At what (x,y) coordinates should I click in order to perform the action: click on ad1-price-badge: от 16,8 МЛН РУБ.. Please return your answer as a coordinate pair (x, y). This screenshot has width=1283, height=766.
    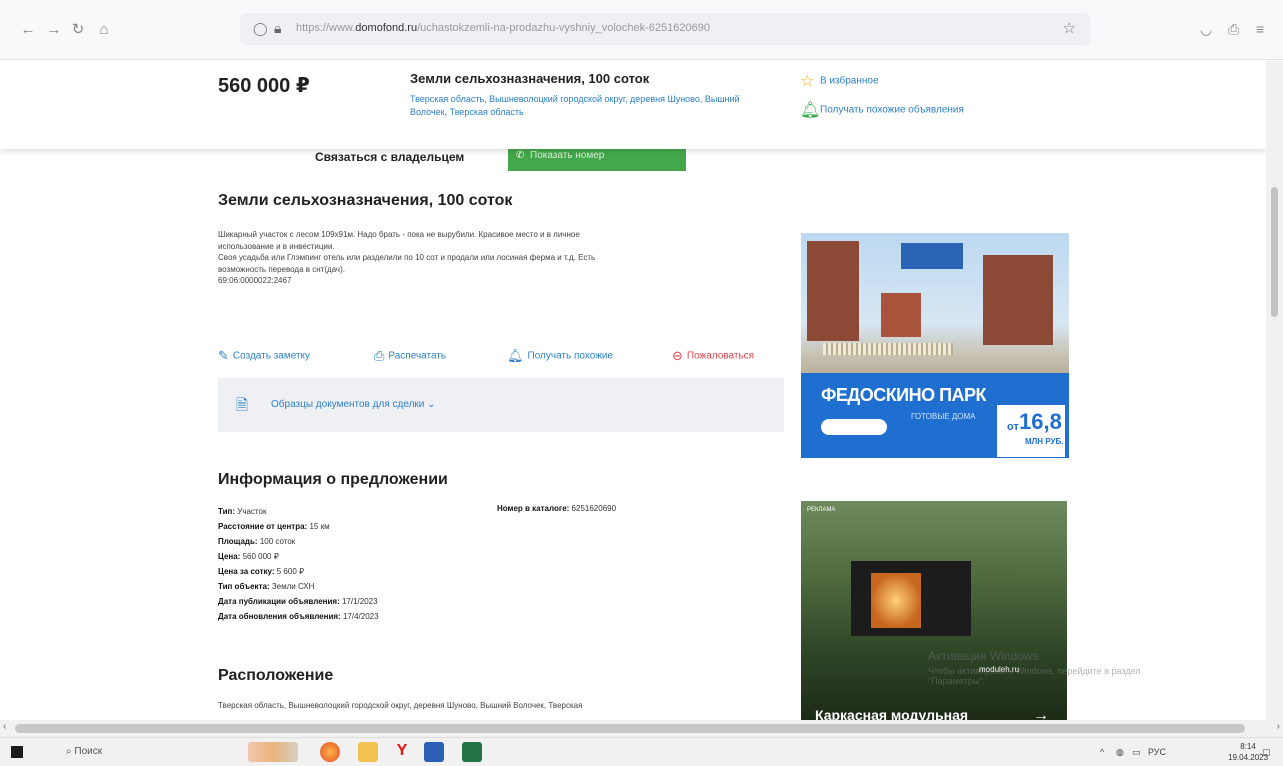
    Looking at the image, I should click on (1031, 431).